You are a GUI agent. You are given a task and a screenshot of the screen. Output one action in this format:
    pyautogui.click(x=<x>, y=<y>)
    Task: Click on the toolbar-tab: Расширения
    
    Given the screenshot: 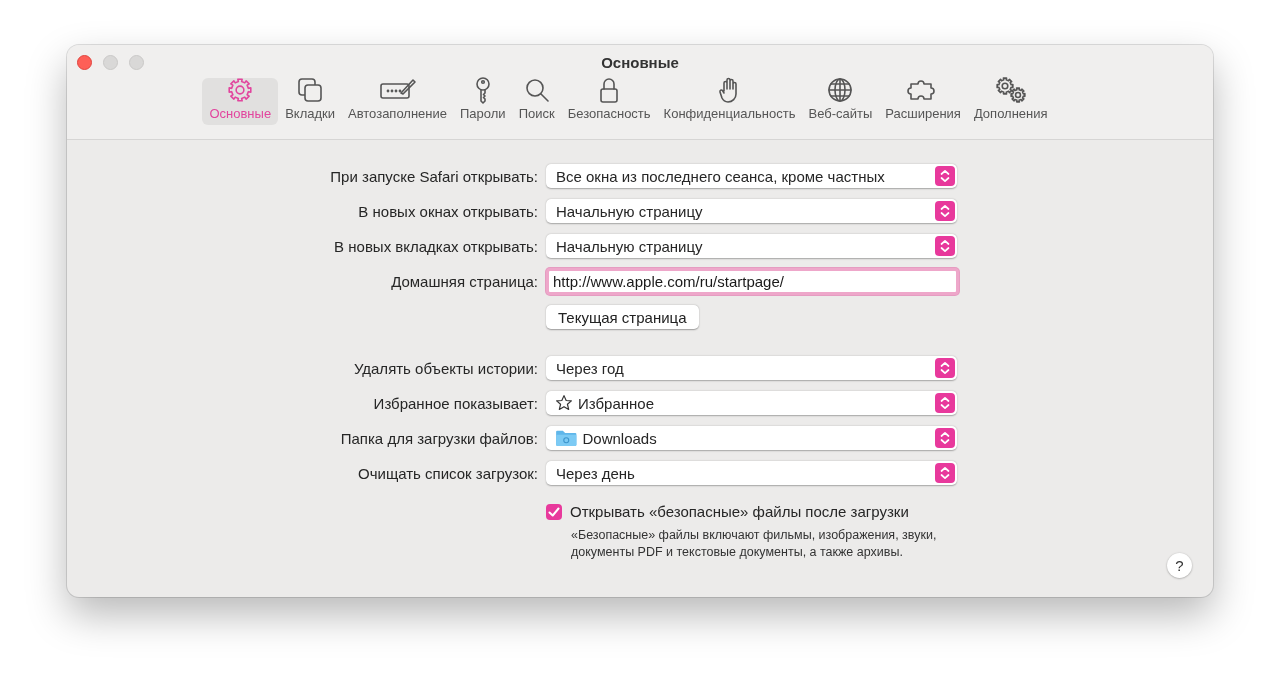 What is the action you would take?
    pyautogui.click(x=923, y=101)
    